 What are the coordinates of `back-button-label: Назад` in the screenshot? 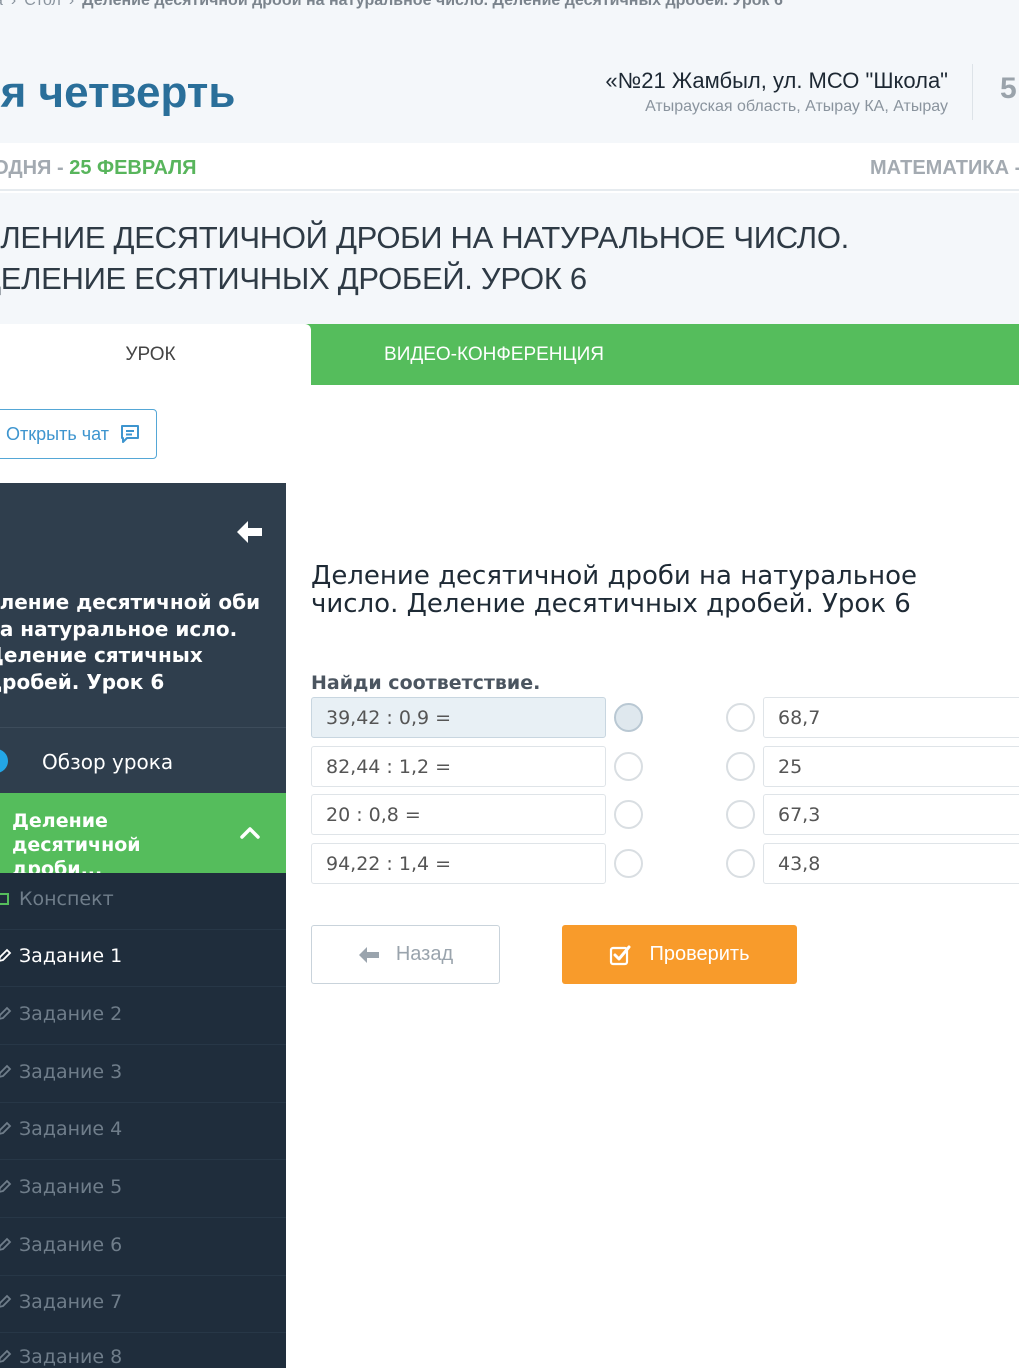 It's located at (424, 954).